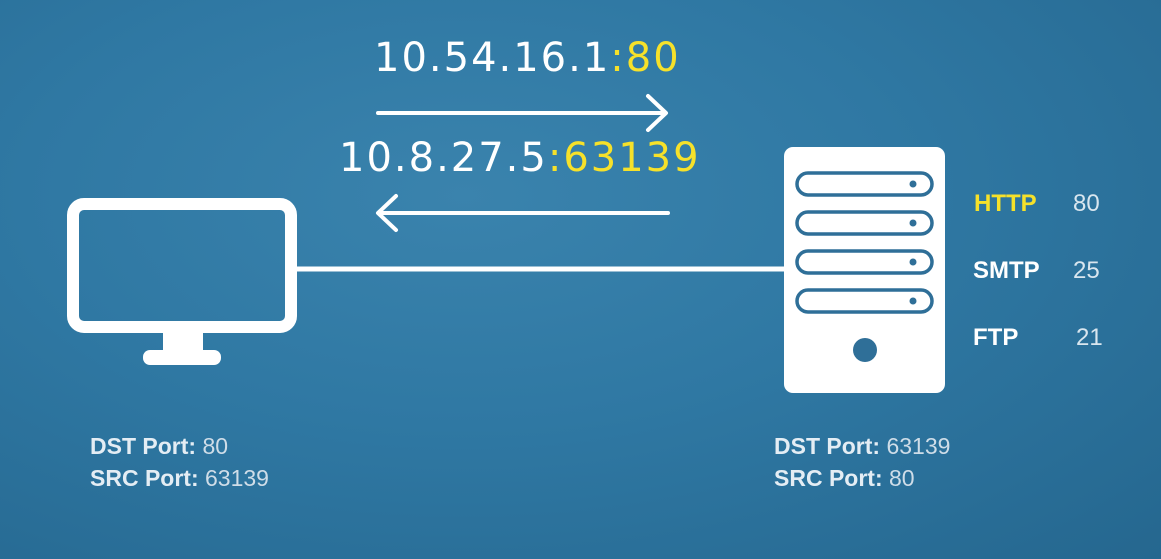 Image resolution: width=1161 pixels, height=559 pixels. What do you see at coordinates (1086, 203) in the screenshot?
I see `service-port-http: 80` at bounding box center [1086, 203].